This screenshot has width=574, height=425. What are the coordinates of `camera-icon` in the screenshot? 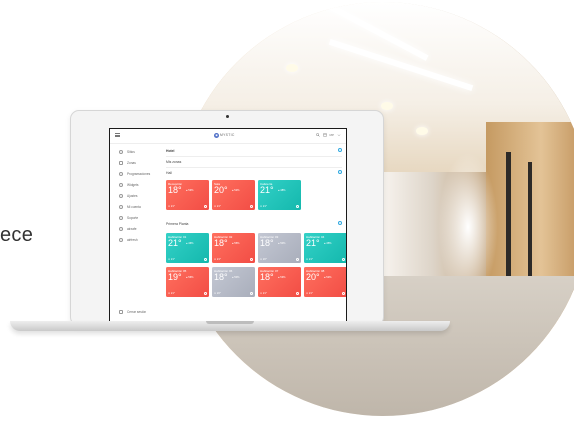 It's located at (227, 116).